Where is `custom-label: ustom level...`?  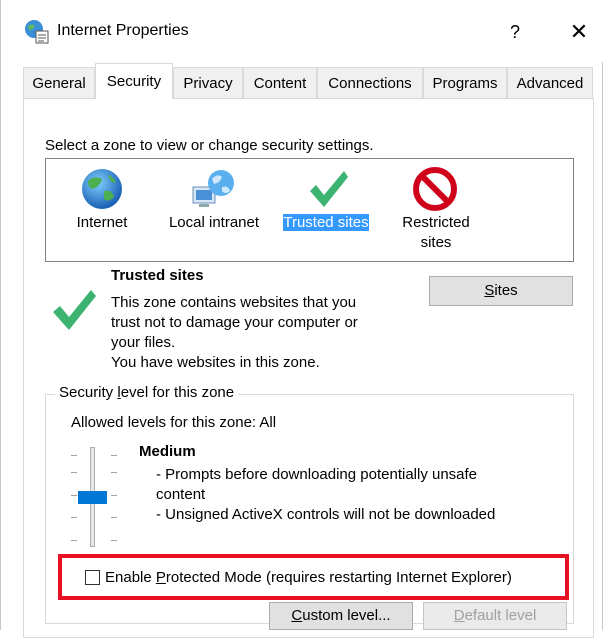 custom-label: ustom level... is located at coordinates (346, 615).